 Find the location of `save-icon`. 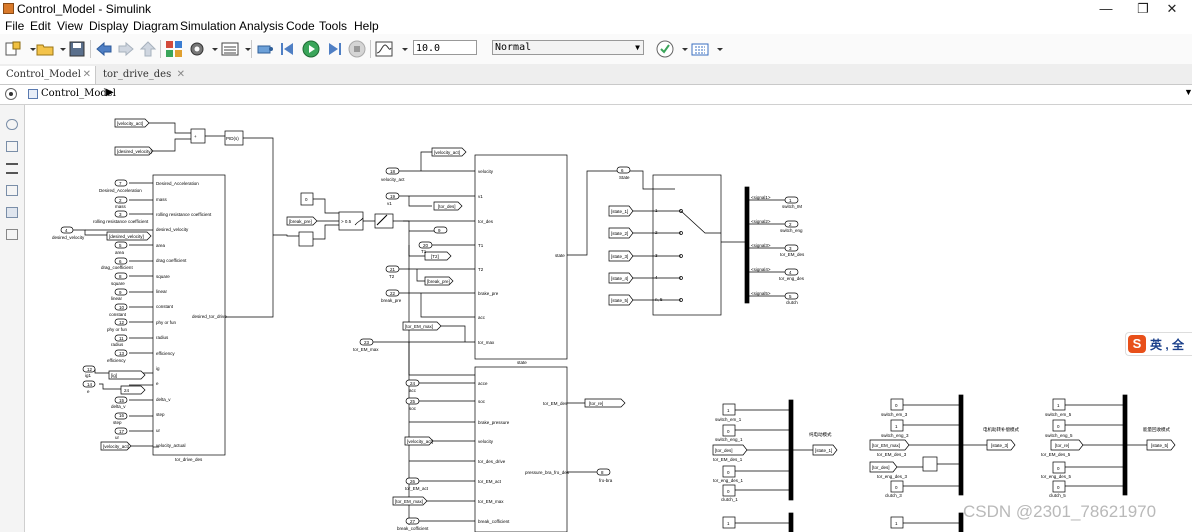

save-icon is located at coordinates (77, 49).